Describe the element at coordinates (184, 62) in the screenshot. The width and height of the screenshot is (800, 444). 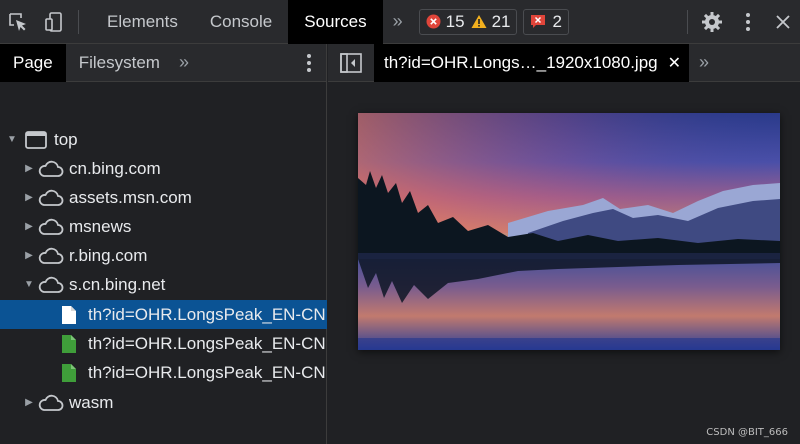
I see `more-navigator-tabs-chevron-icon: »` at that location.